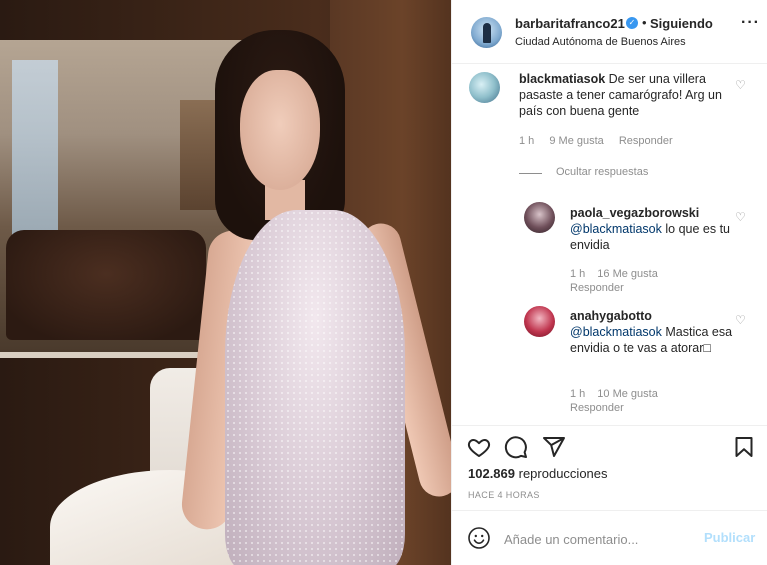 The width and height of the screenshot is (767, 565). Describe the element at coordinates (645, 281) in the screenshot. I see `reply-meta: 1 h 16 Me gusta Responder` at that location.